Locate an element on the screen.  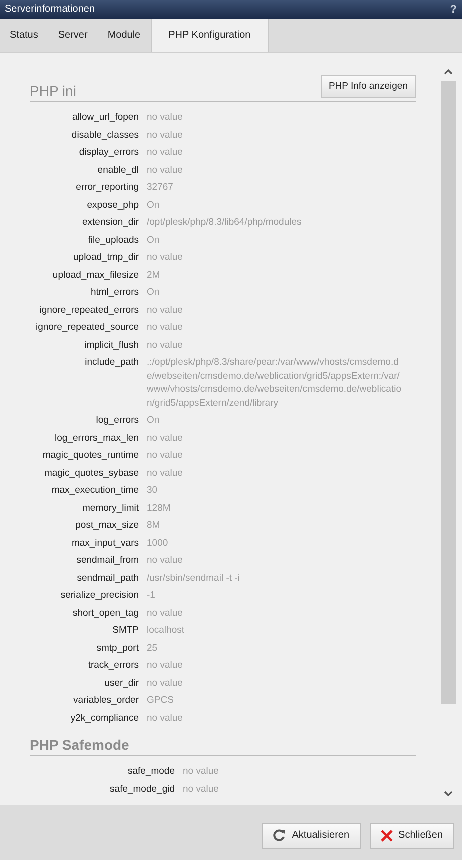
setting-name: safe_mode is located at coordinates (150, 771).